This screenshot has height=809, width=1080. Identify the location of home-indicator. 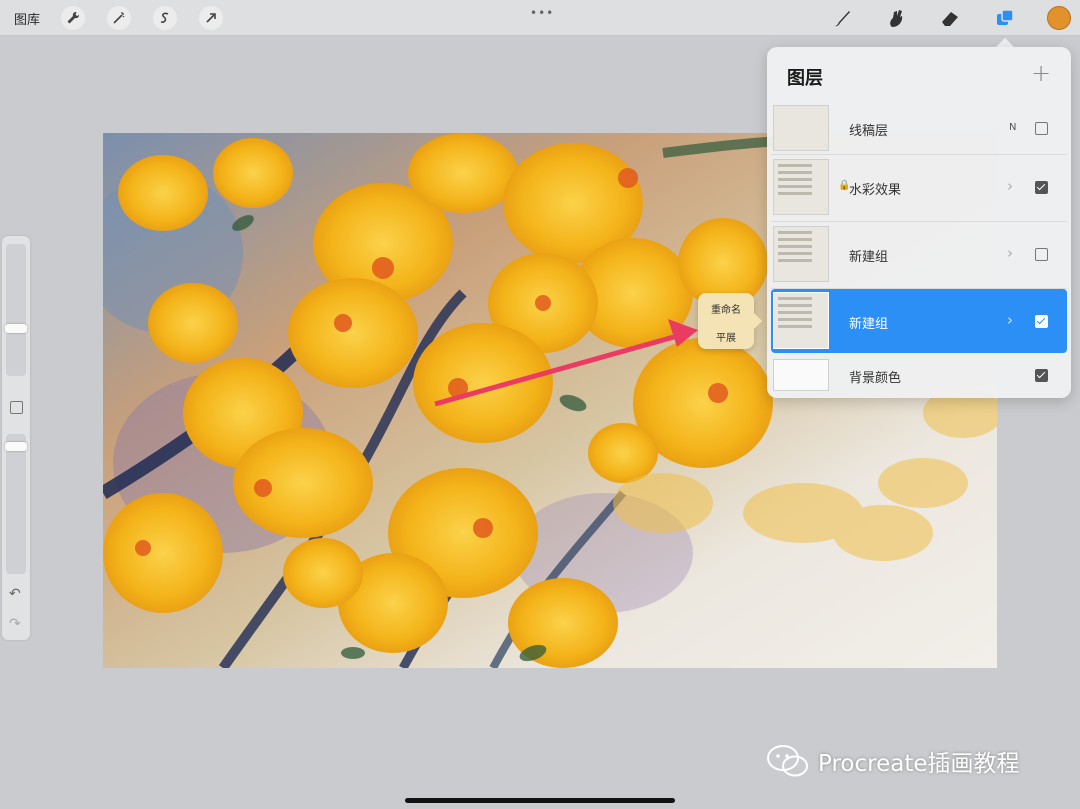
(540, 800).